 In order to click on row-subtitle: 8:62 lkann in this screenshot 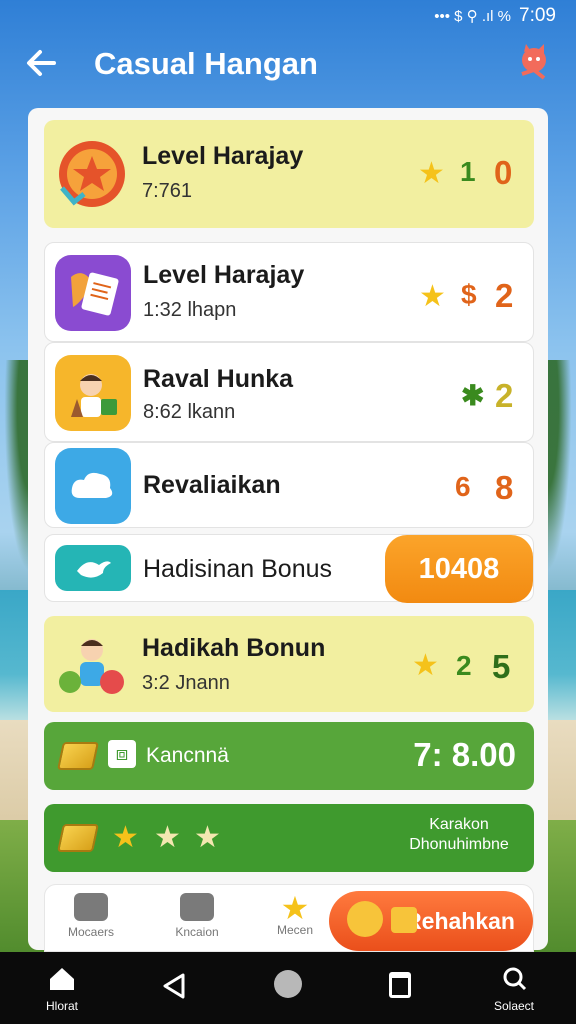, I will do `click(189, 412)`.